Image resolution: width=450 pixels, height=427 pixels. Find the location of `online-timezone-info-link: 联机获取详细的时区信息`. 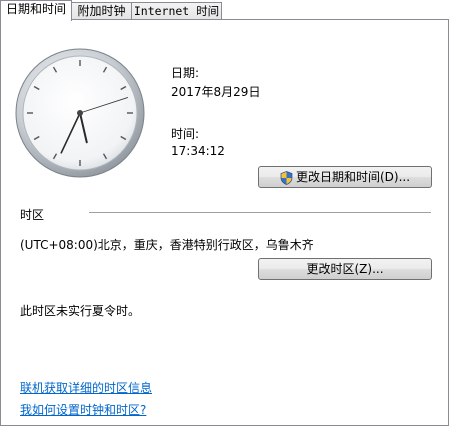

online-timezone-info-link: 联机获取详细的时区信息 is located at coordinates (86, 387).